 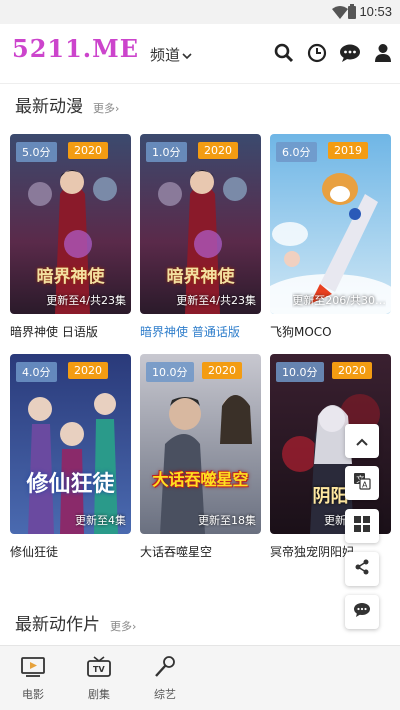 I want to click on anime-card: 6.0分 2019 更新至206/共30… 飞狗MOCO, so click(x=330, y=237).